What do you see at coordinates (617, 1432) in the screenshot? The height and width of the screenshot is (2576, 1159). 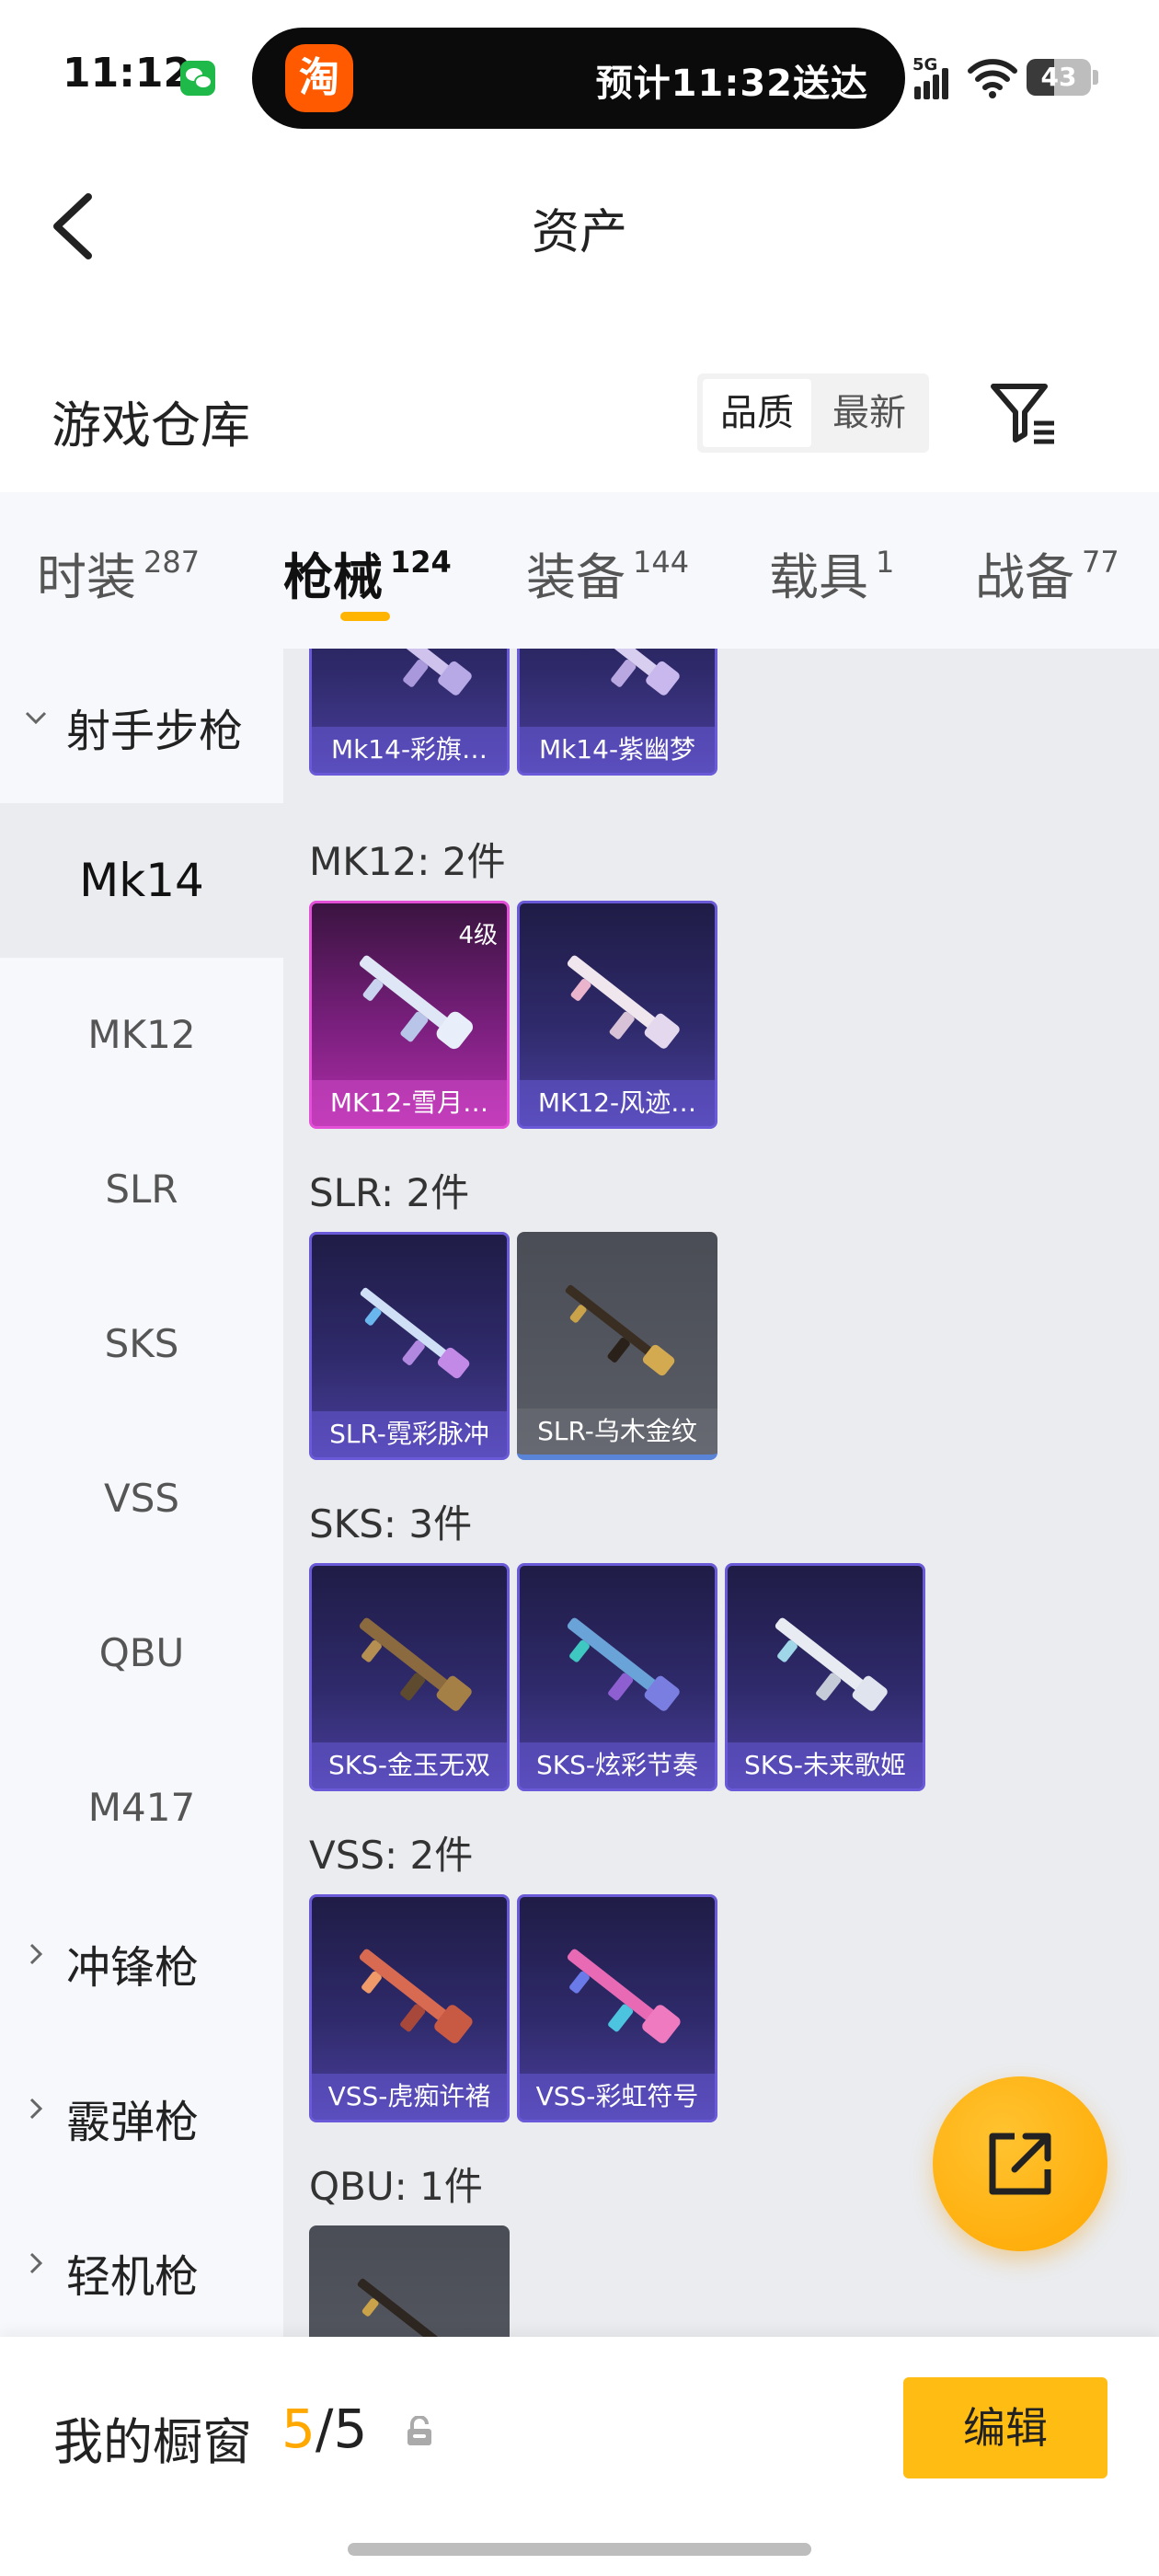 I see `skin-name: SLR-乌木金纹` at bounding box center [617, 1432].